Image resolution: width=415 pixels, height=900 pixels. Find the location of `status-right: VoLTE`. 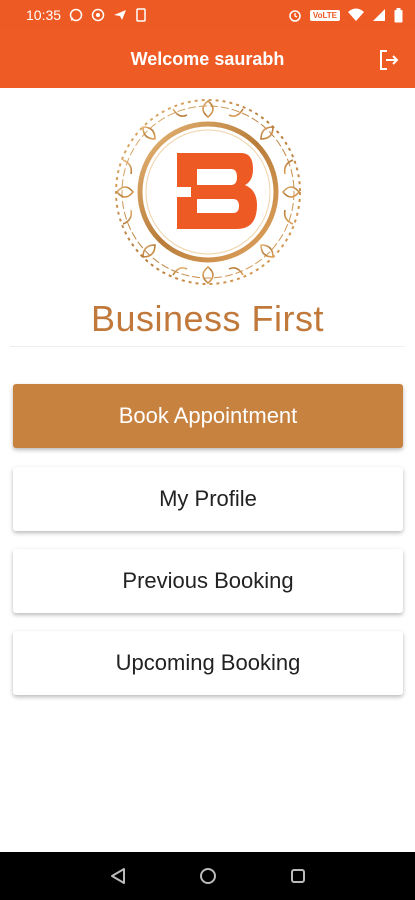

status-right: VoLTE is located at coordinates (345, 15).